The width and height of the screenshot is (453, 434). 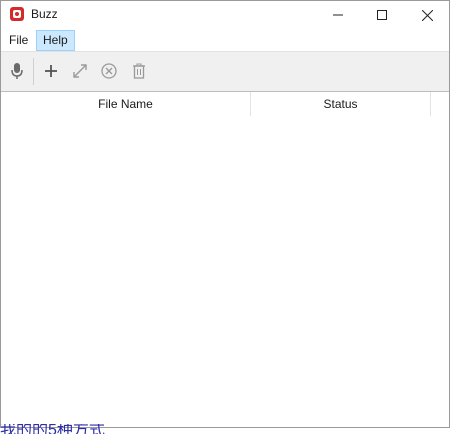 I want to click on trash-icon, so click(x=139, y=71).